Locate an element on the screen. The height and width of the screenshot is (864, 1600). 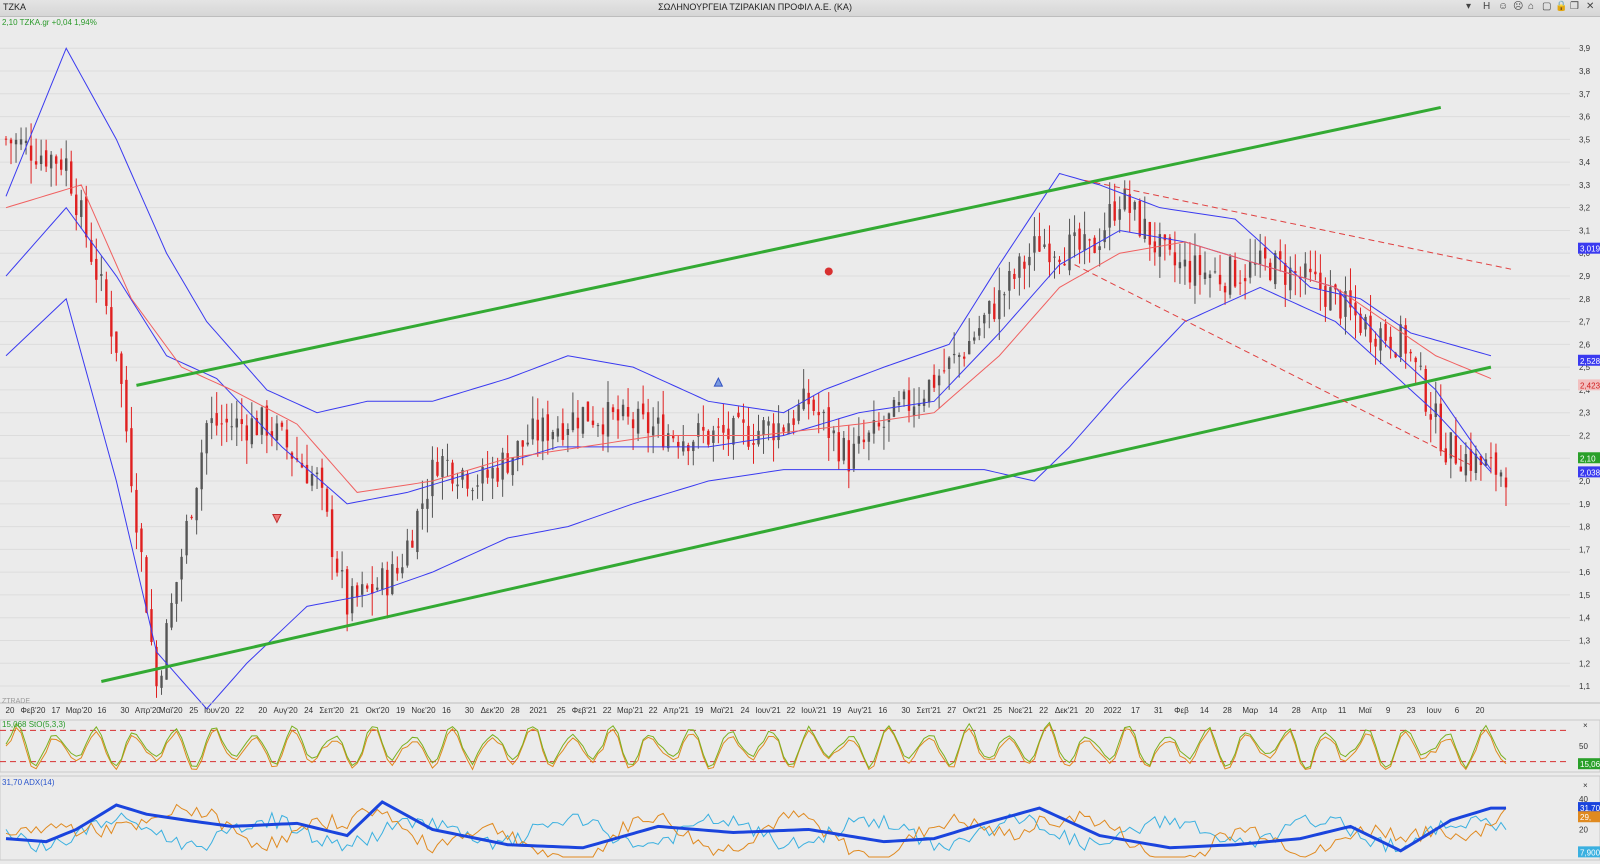
y-tick-label: 3,1 is located at coordinates (1585, 230).